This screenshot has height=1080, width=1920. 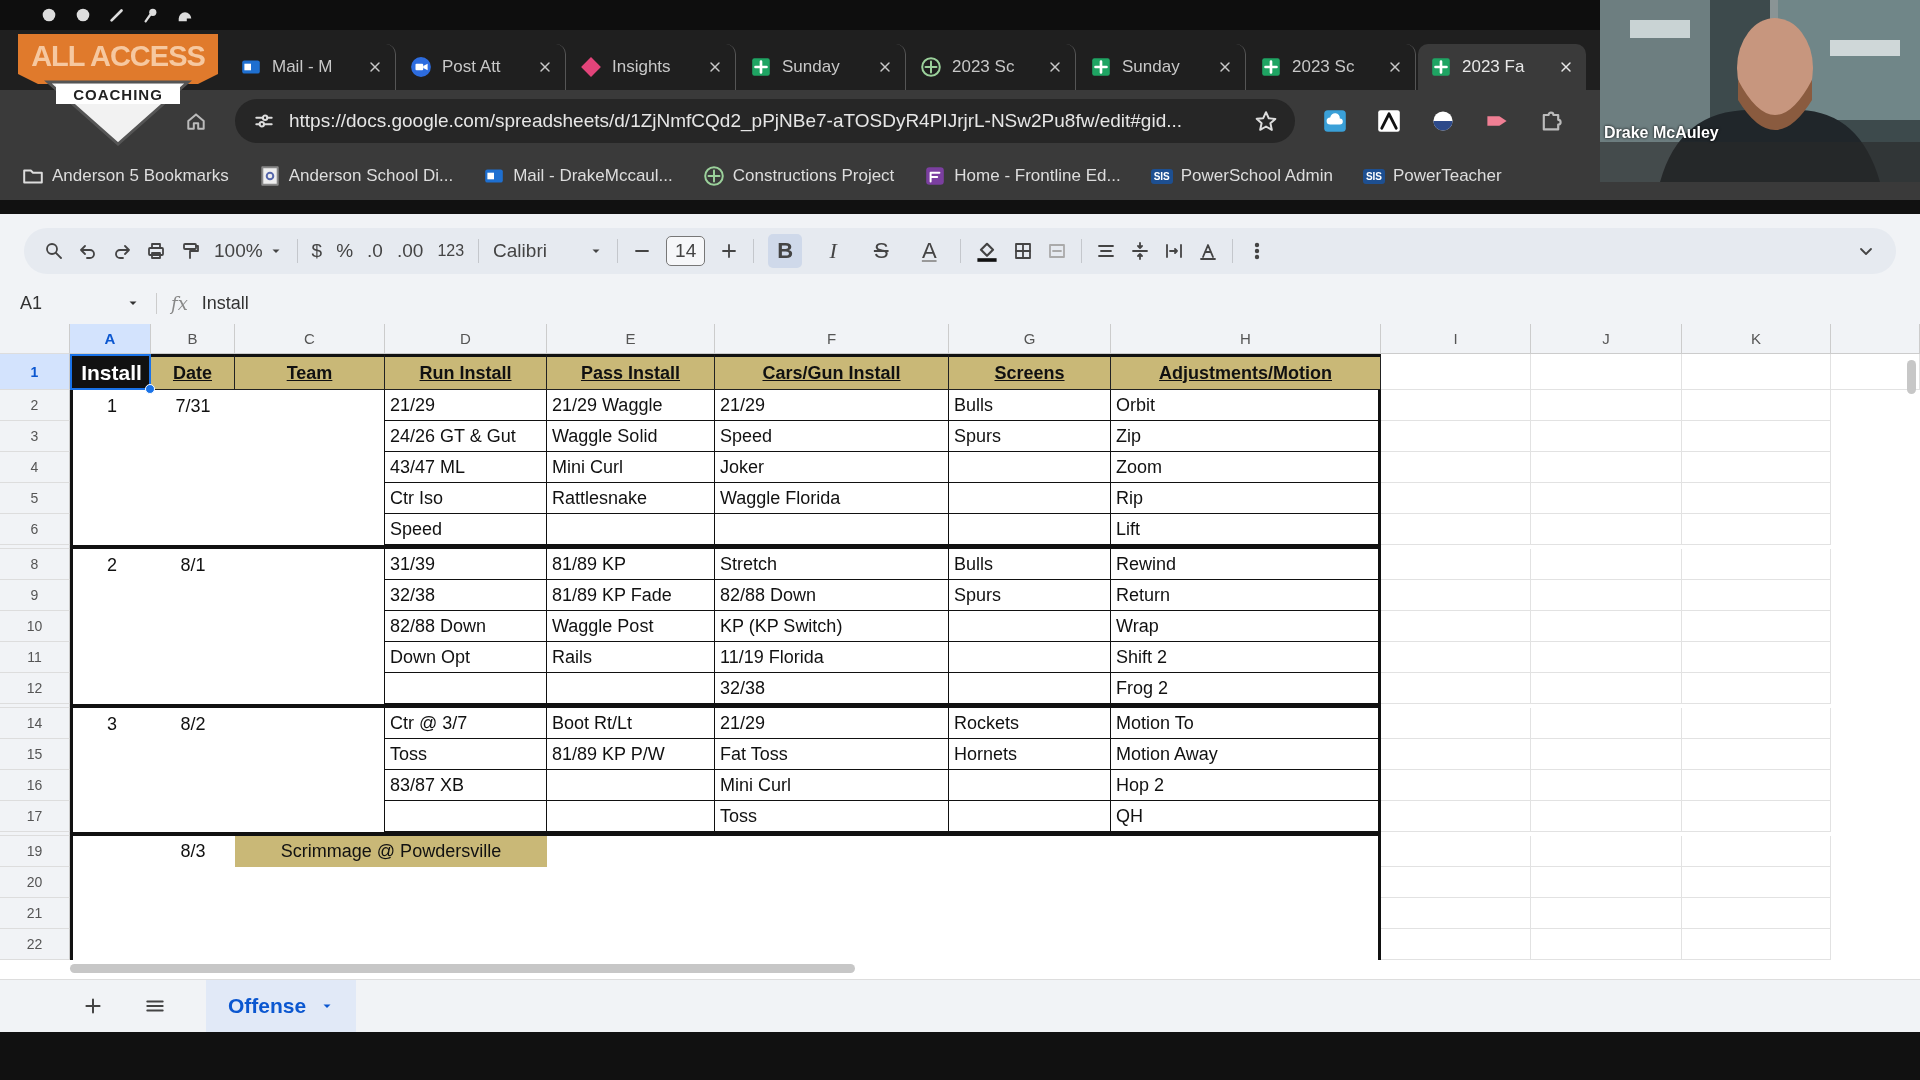 I want to click on font-dropdown: Calibri, so click(x=548, y=251).